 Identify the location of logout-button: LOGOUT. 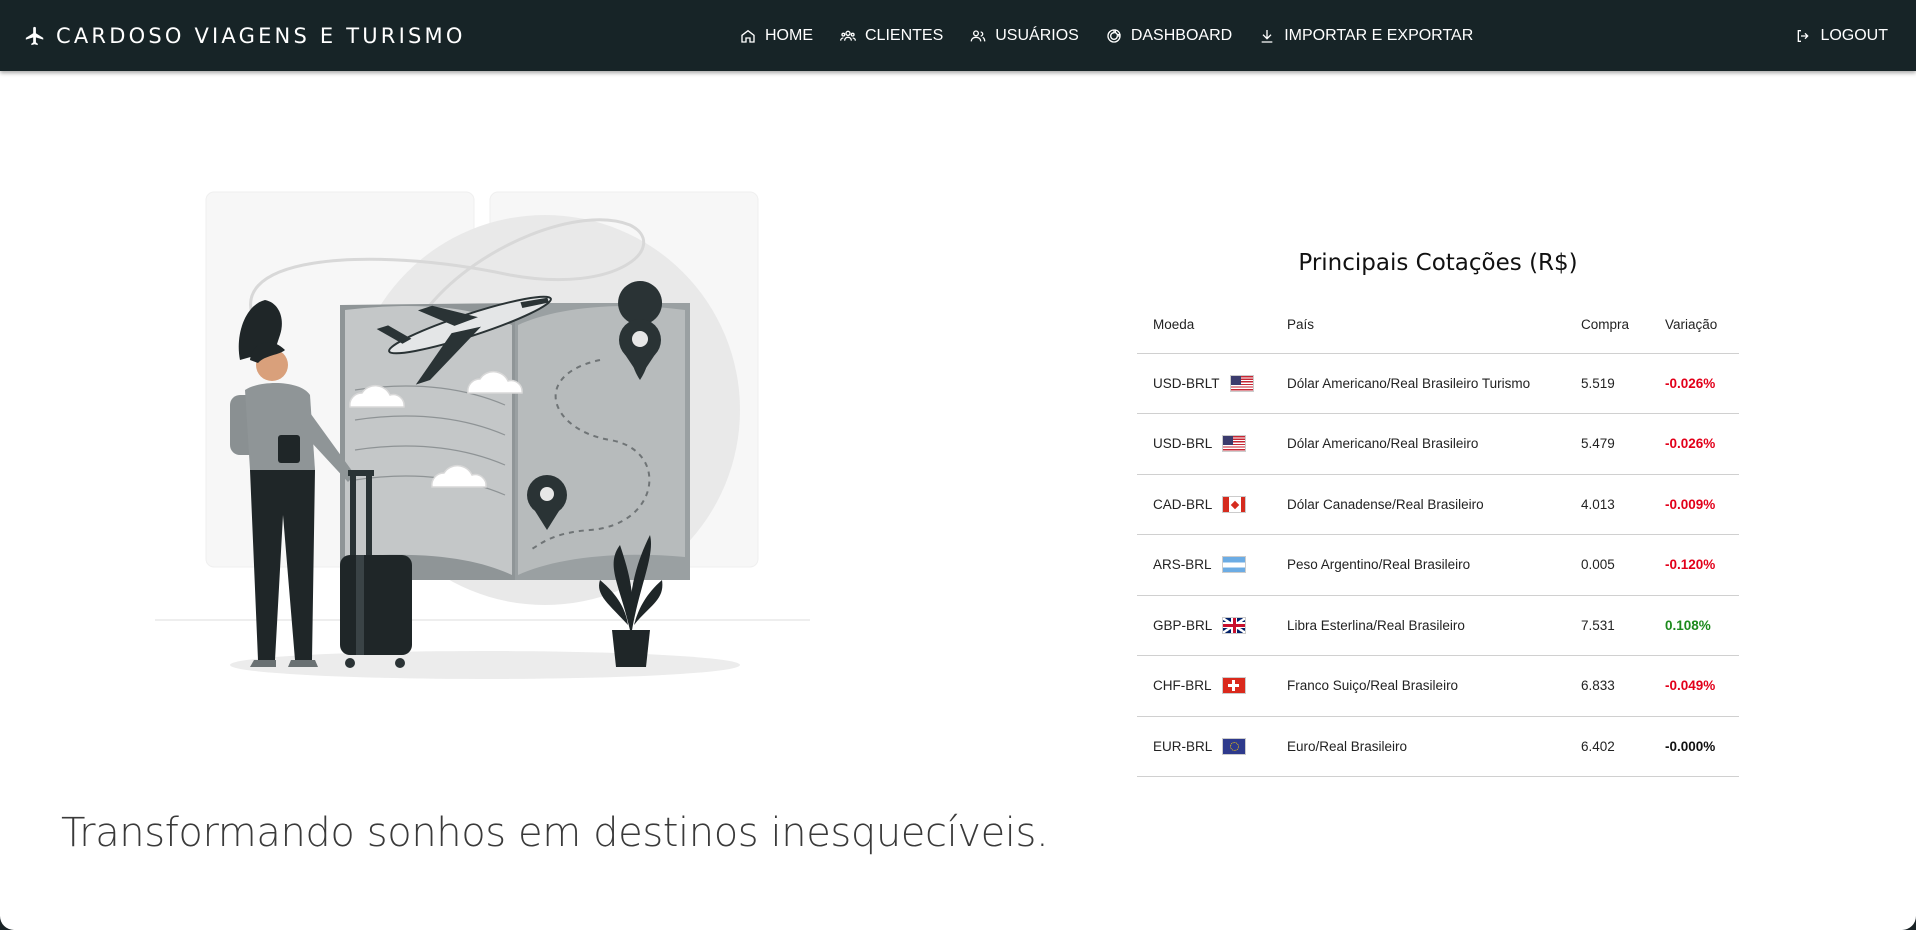
(1841, 35).